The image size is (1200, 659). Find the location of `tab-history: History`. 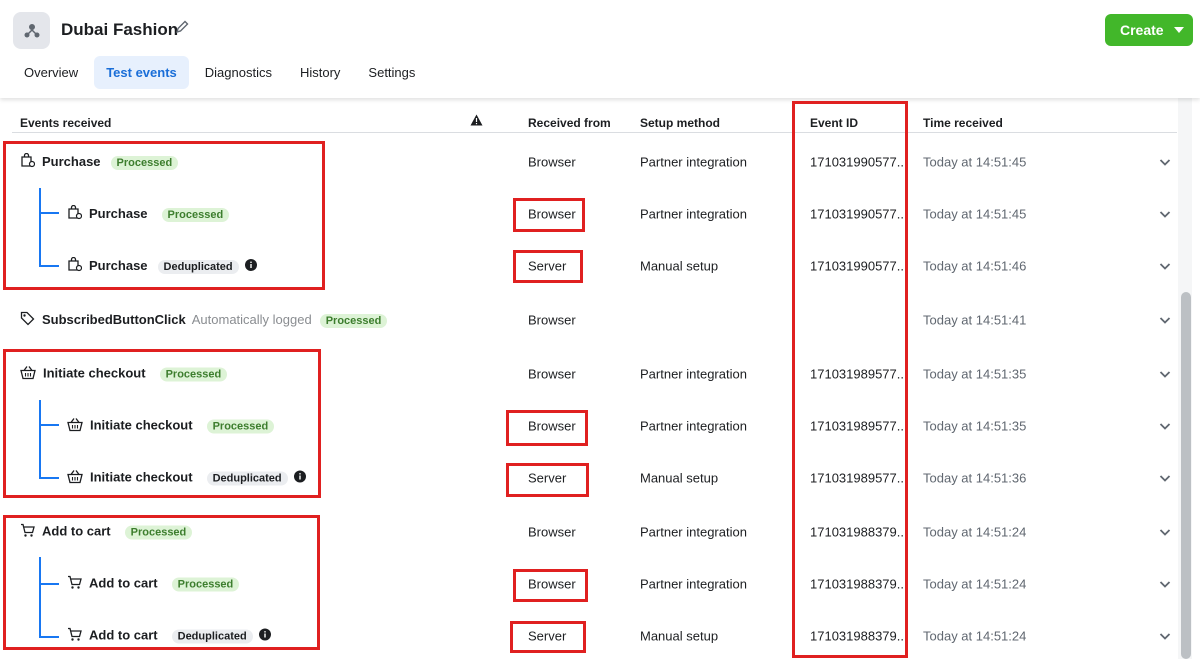

tab-history: History is located at coordinates (320, 72).